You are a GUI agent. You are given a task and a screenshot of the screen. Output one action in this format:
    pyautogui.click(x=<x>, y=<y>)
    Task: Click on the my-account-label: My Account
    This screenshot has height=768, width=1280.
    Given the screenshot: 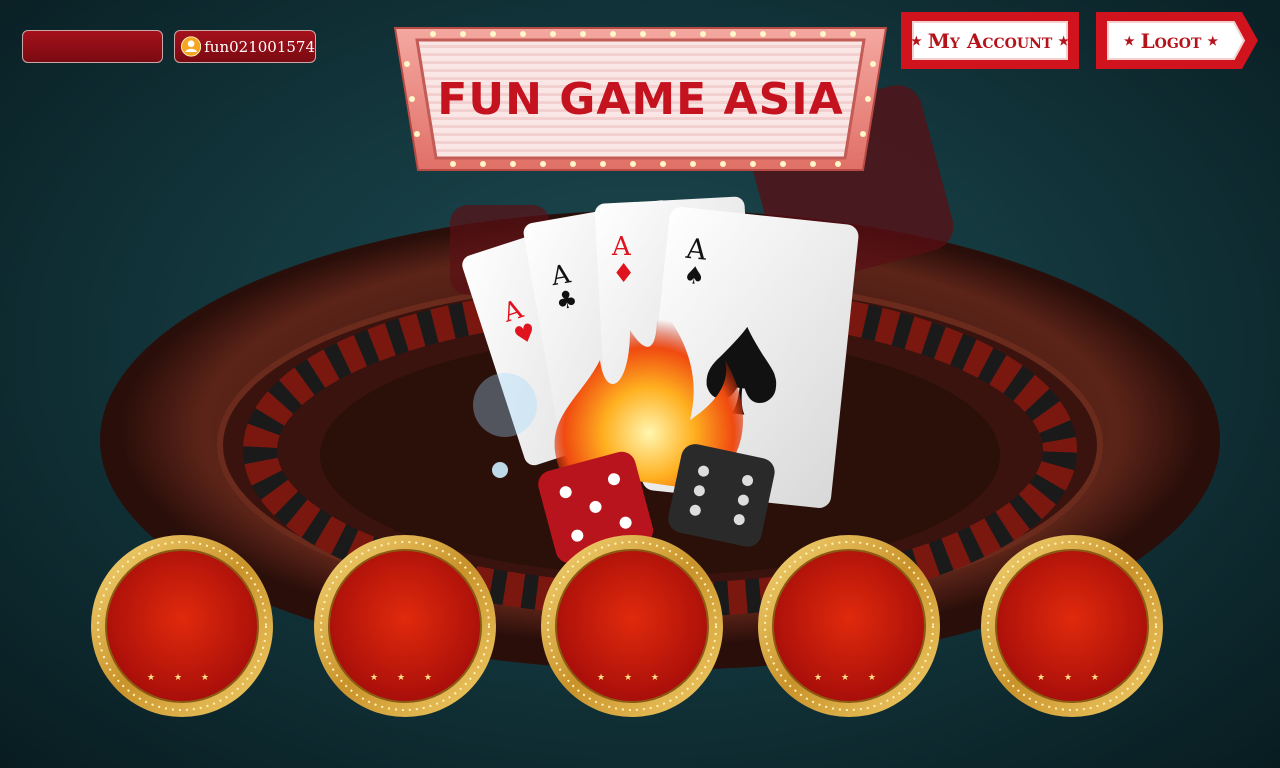 What is the action you would take?
    pyautogui.click(x=990, y=40)
    